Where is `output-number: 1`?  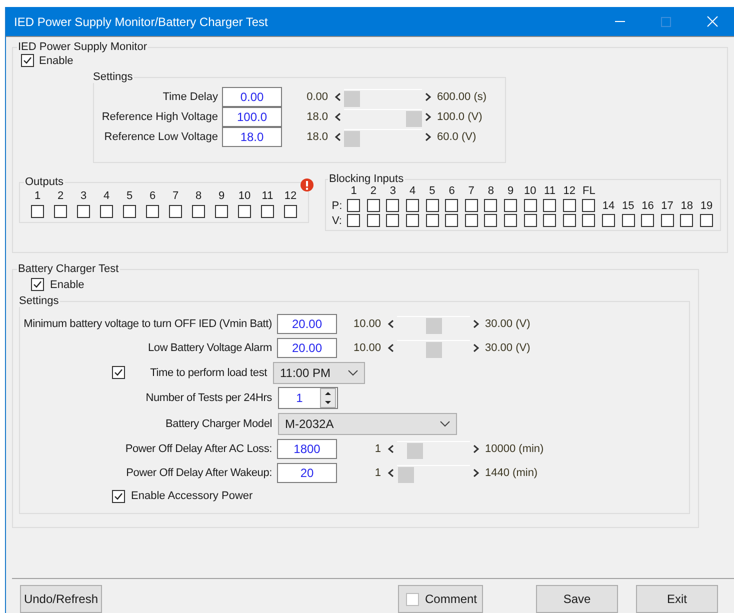 output-number: 1 is located at coordinates (37, 196).